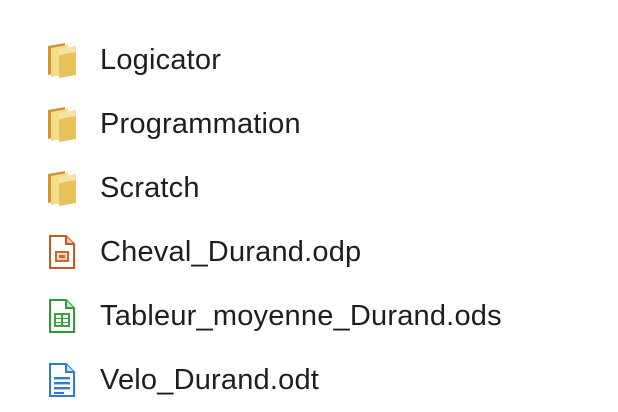 The height and width of the screenshot is (412, 618). I want to click on file-item-velo-durand-odt: Velo_Durand.odt, so click(272, 380).